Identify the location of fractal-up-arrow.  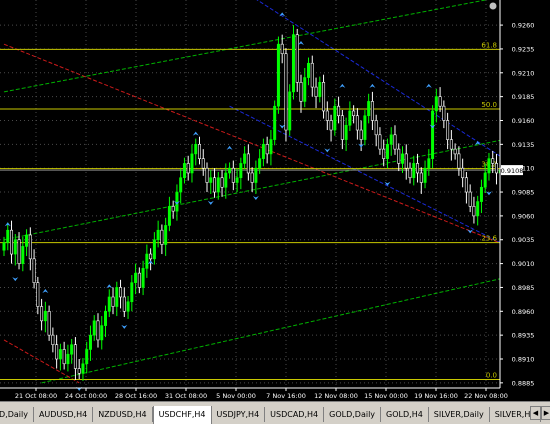
(195, 133).